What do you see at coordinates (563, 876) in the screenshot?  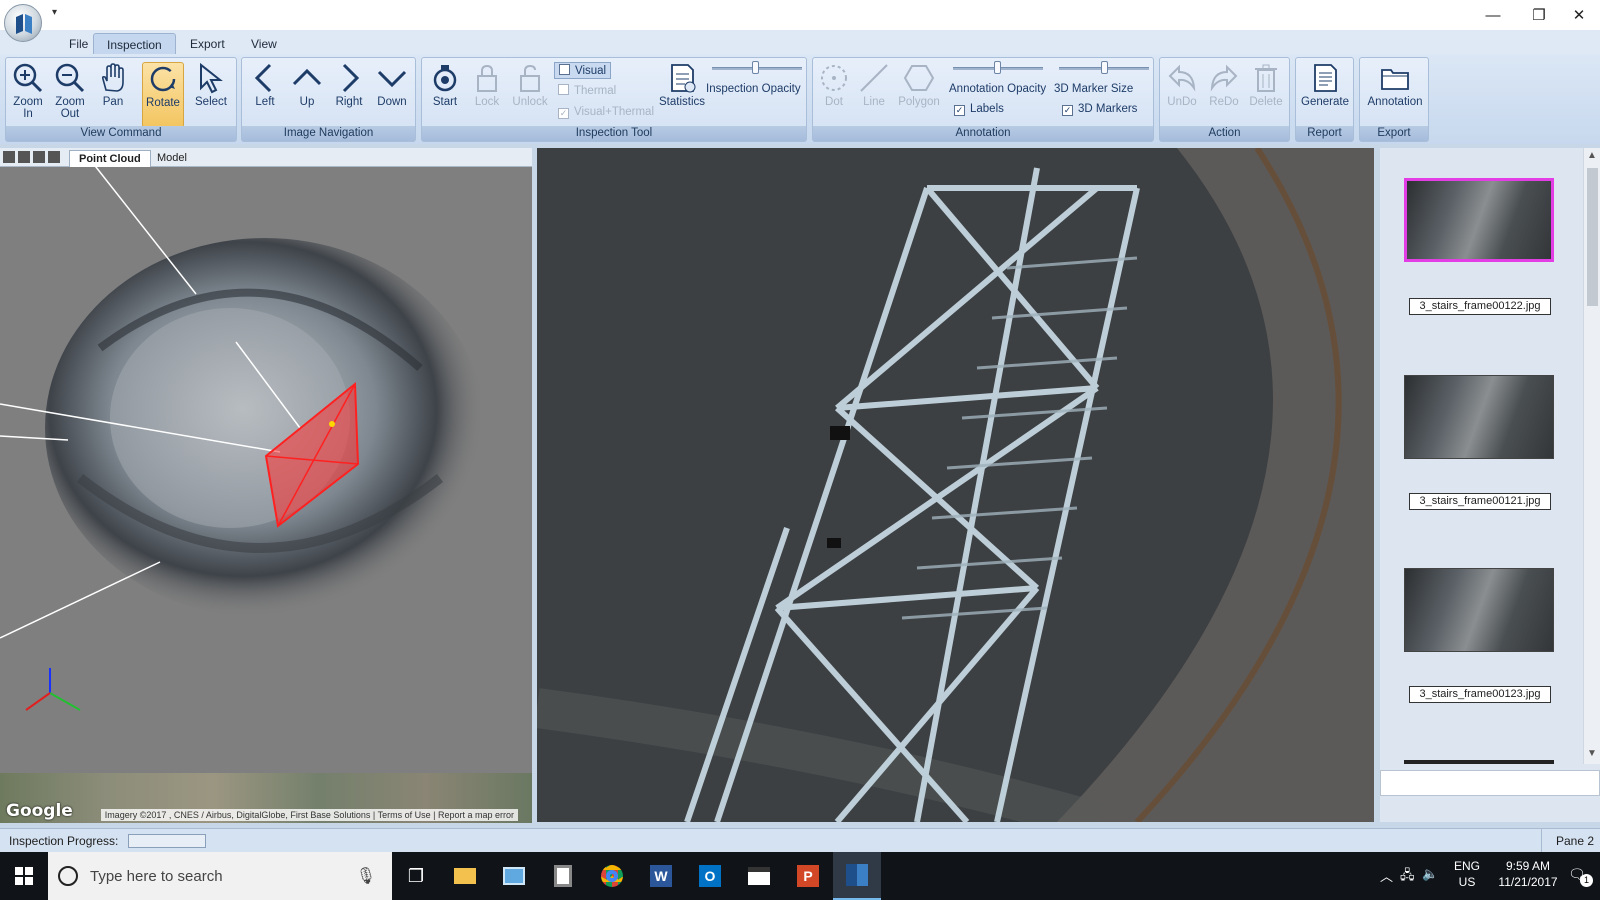 I see `calculator-icon` at bounding box center [563, 876].